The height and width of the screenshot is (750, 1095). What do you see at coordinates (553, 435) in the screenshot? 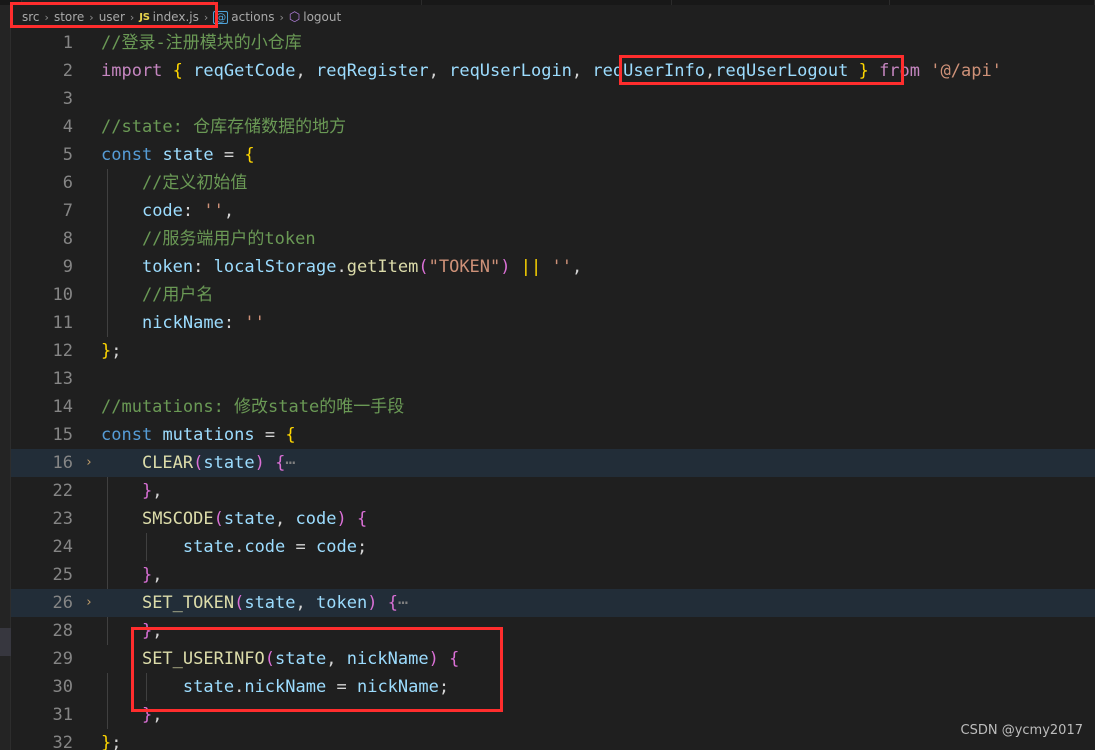
I see `code-line-15: 15 const mutations = {` at bounding box center [553, 435].